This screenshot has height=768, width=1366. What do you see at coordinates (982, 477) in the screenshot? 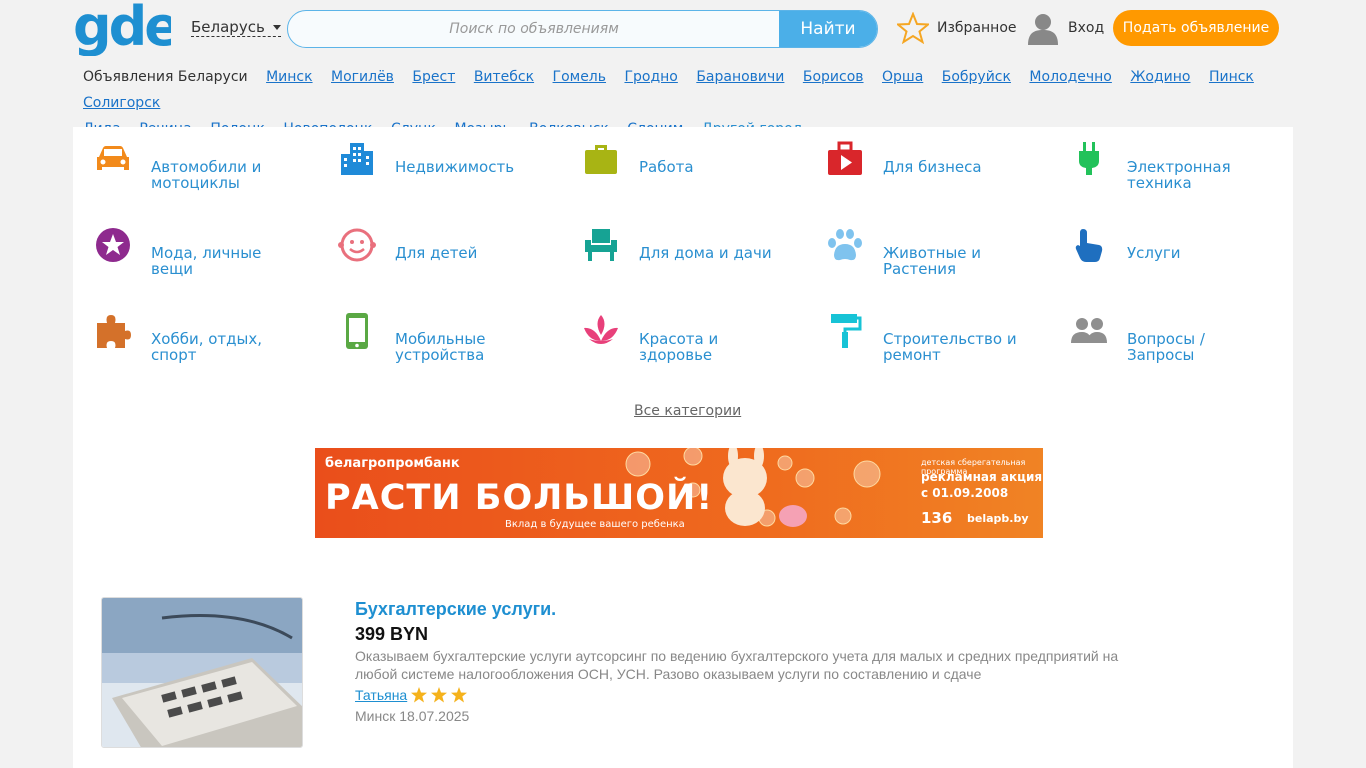
I see `banner-promo-line2: рекламная акция` at bounding box center [982, 477].